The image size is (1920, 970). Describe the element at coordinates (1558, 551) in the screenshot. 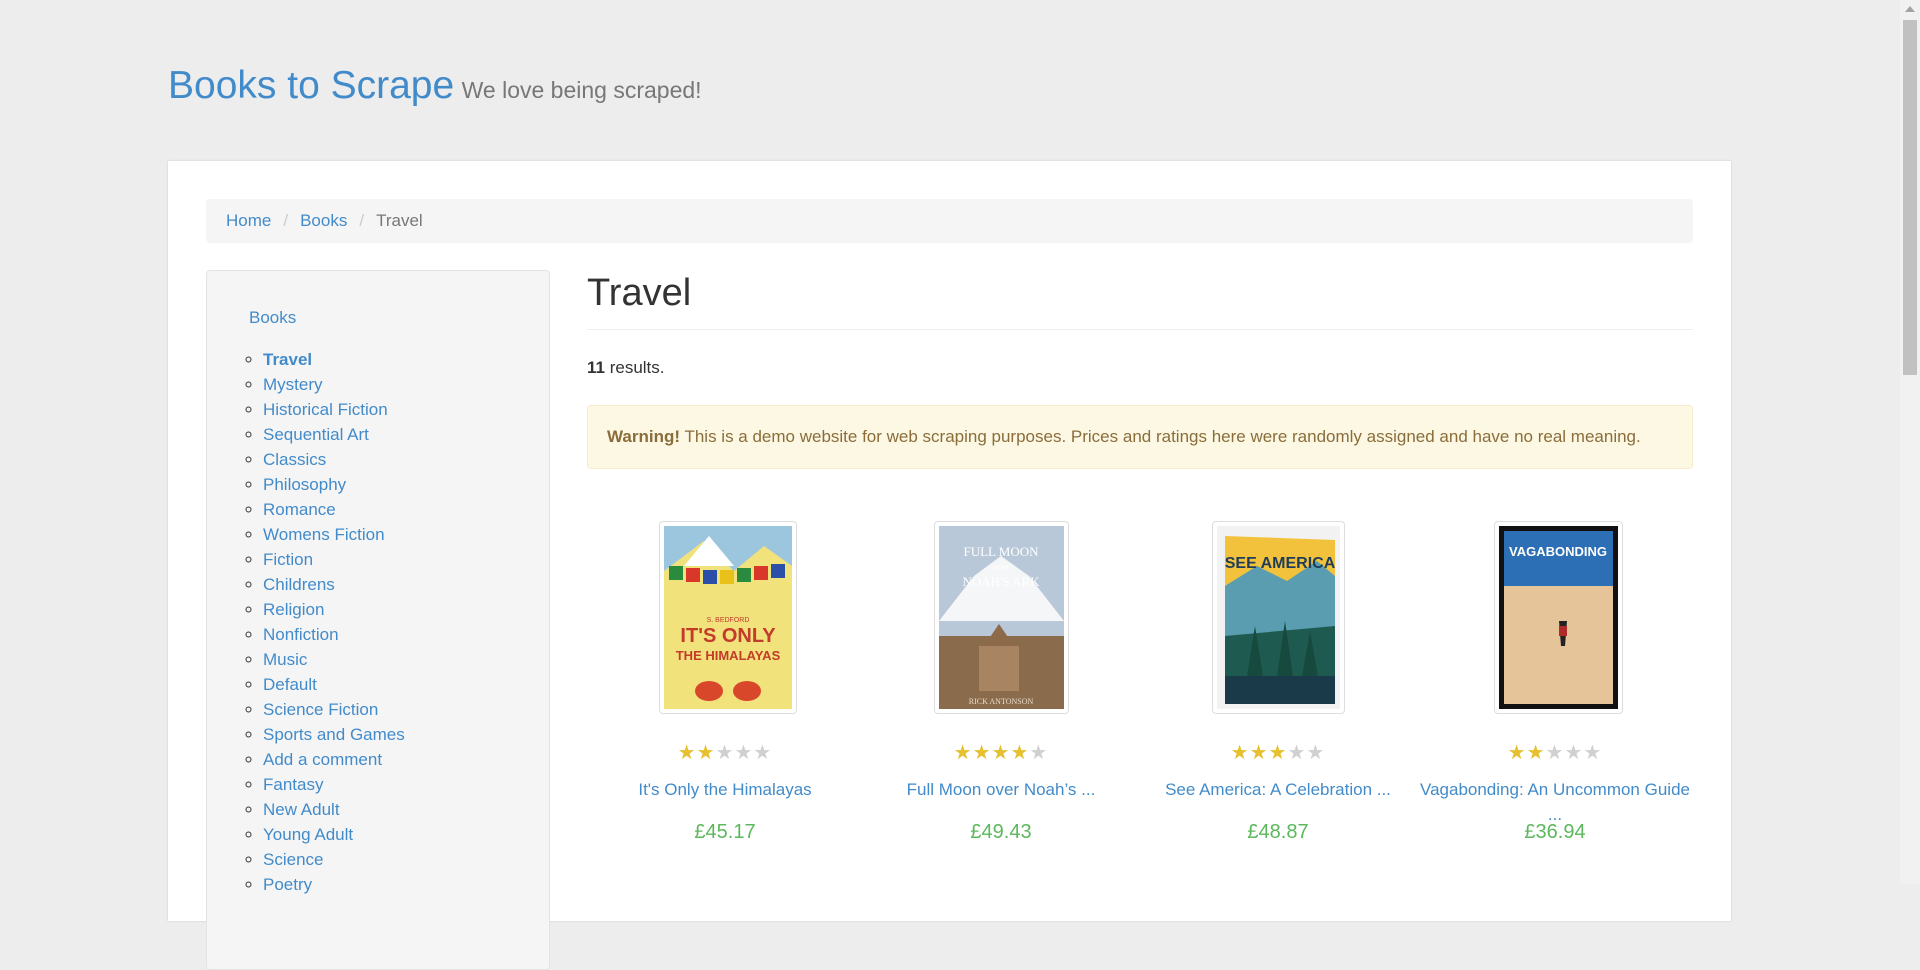

I see `svg-text: VAGABONDING` at that location.